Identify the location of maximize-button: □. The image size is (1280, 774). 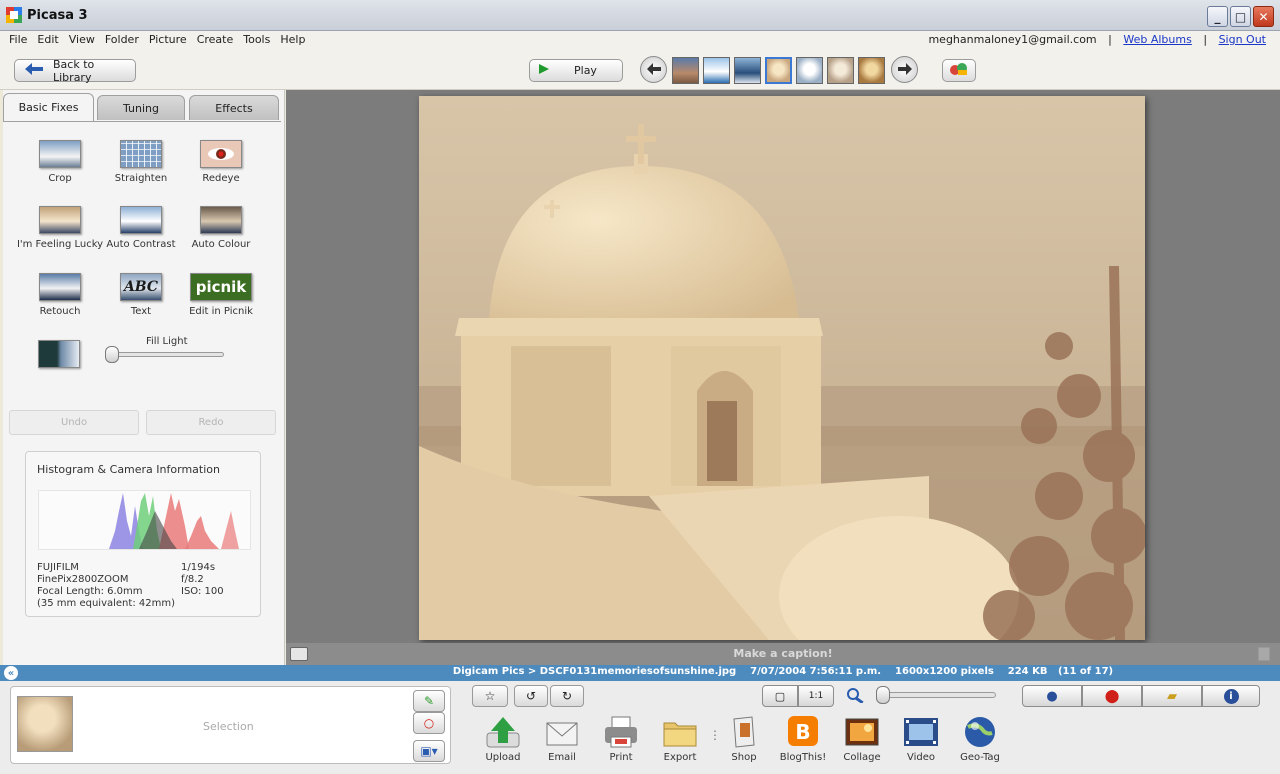
(1240, 16).